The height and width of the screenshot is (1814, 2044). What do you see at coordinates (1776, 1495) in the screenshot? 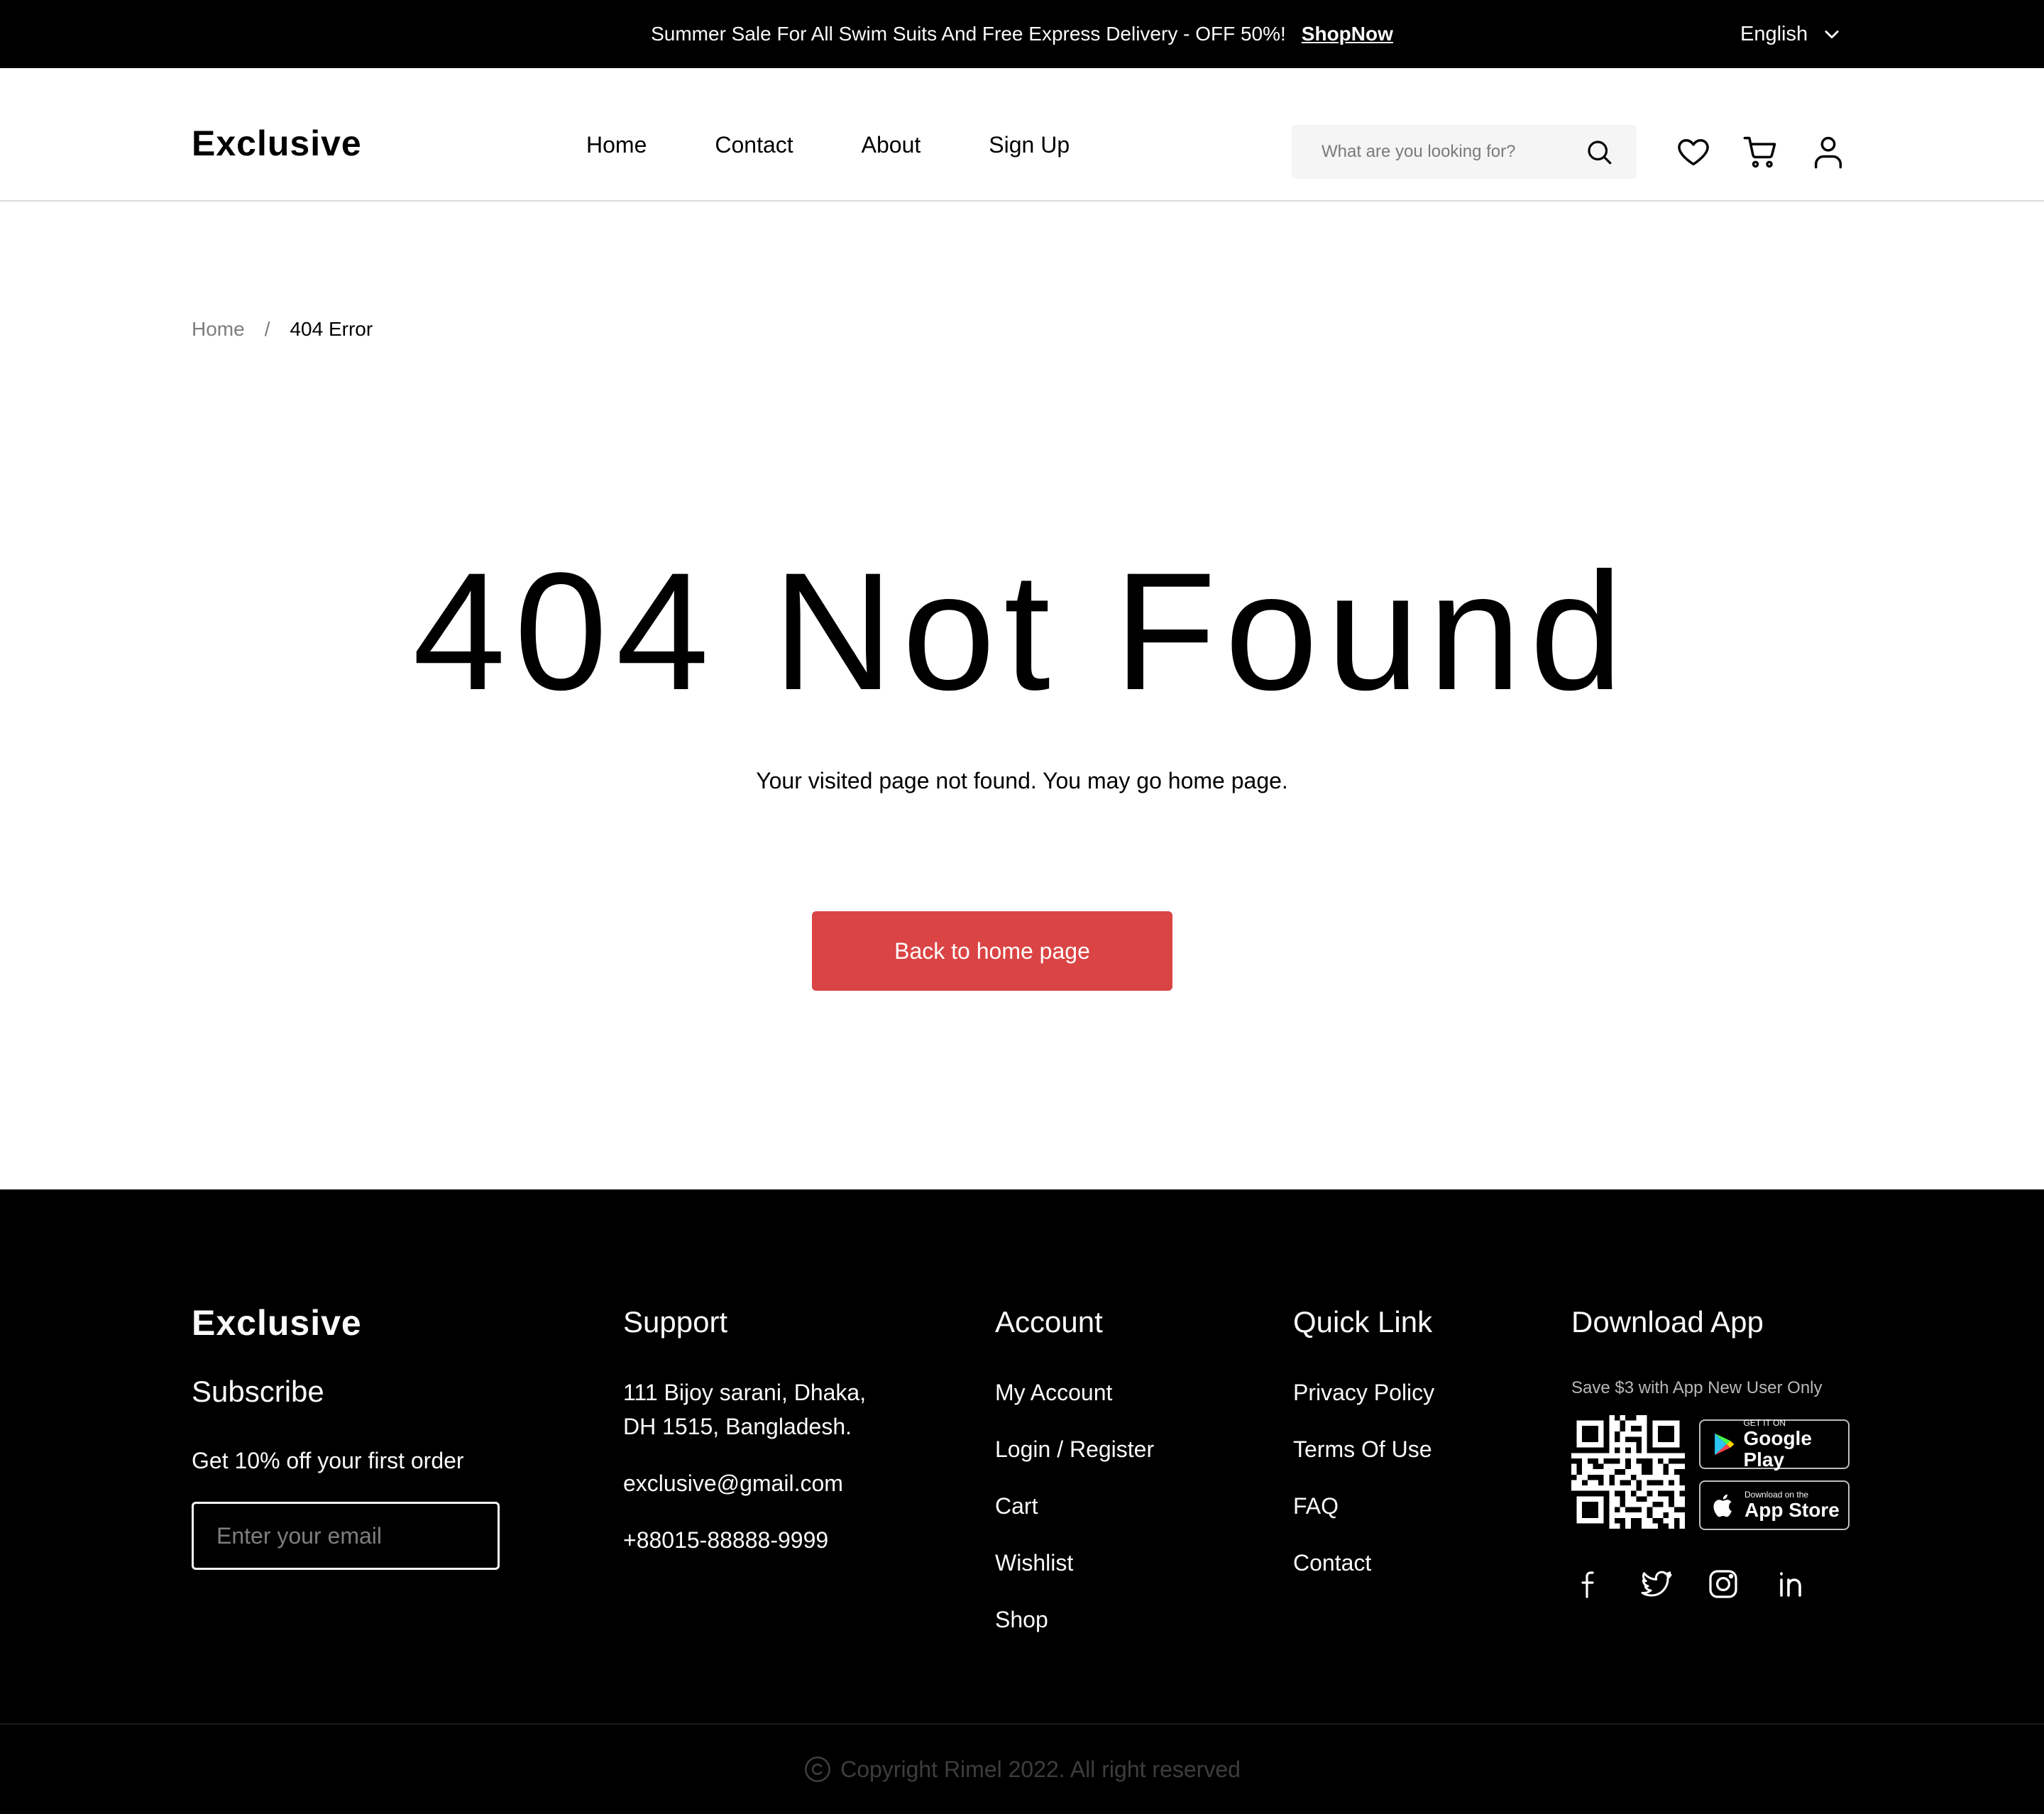
I see `app-store-small: Download on the` at bounding box center [1776, 1495].